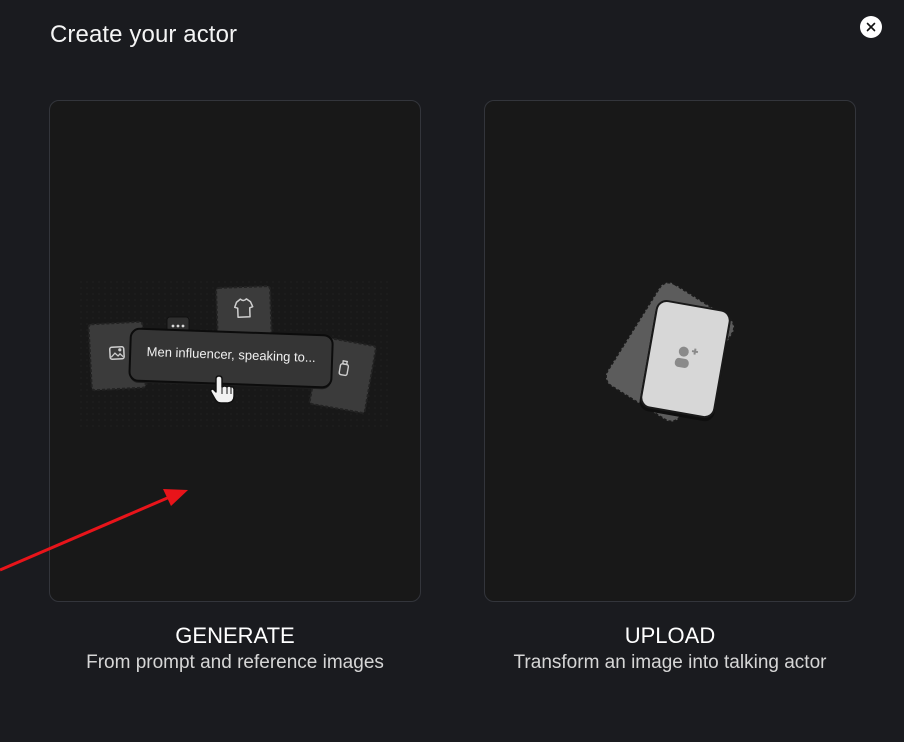 The image size is (904, 742). I want to click on upload-illustration, so click(670, 352).